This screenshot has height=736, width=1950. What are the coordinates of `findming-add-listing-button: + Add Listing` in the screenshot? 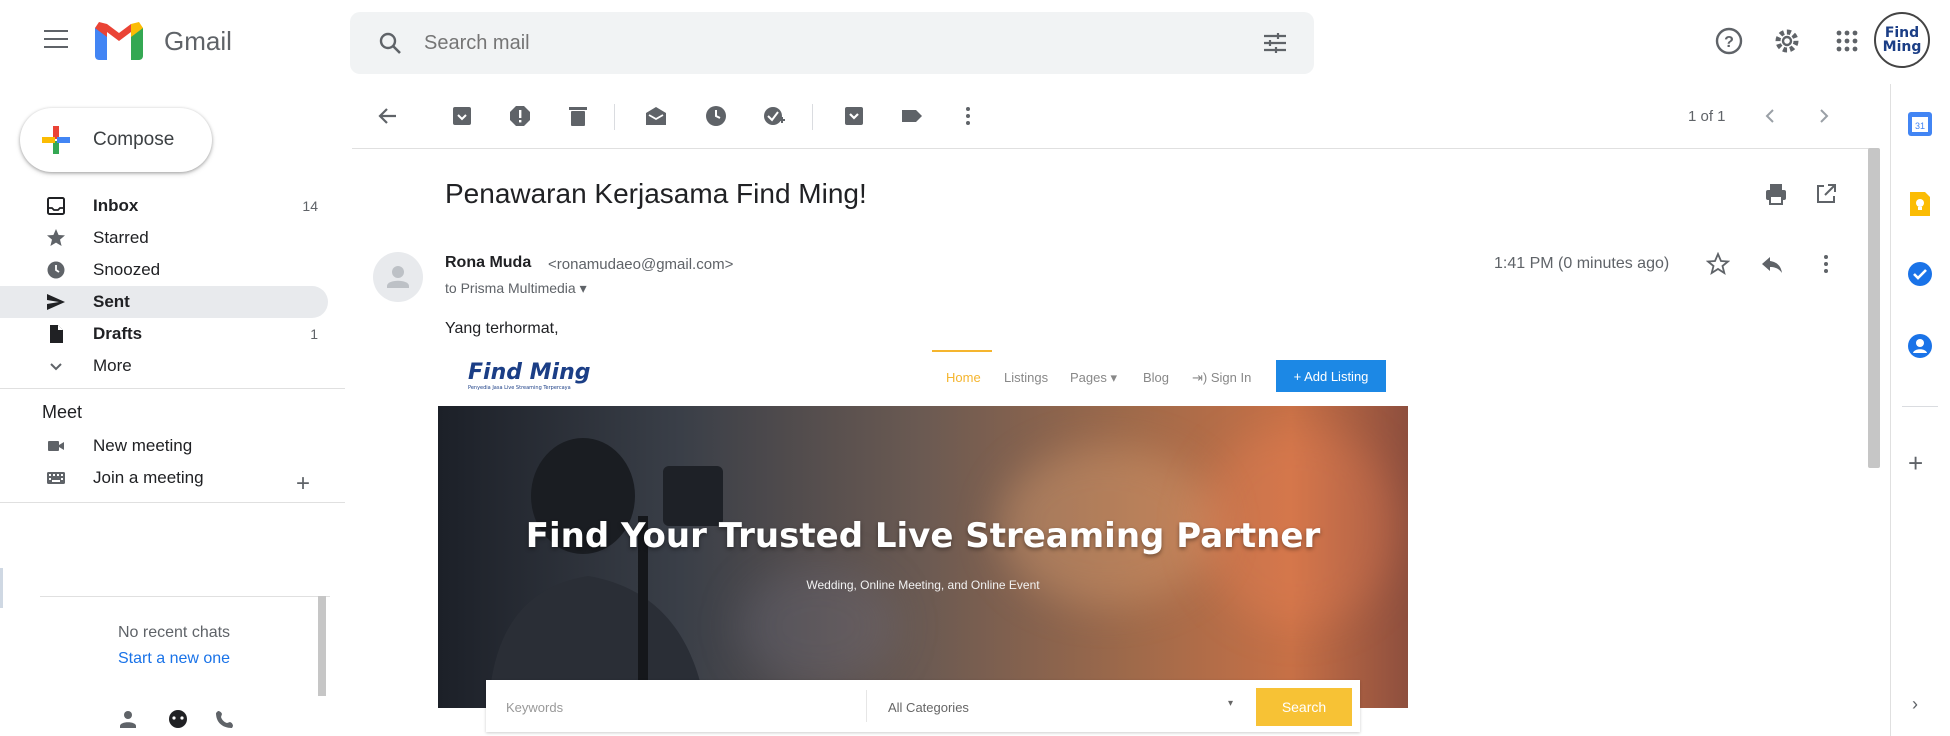 It's located at (1331, 376).